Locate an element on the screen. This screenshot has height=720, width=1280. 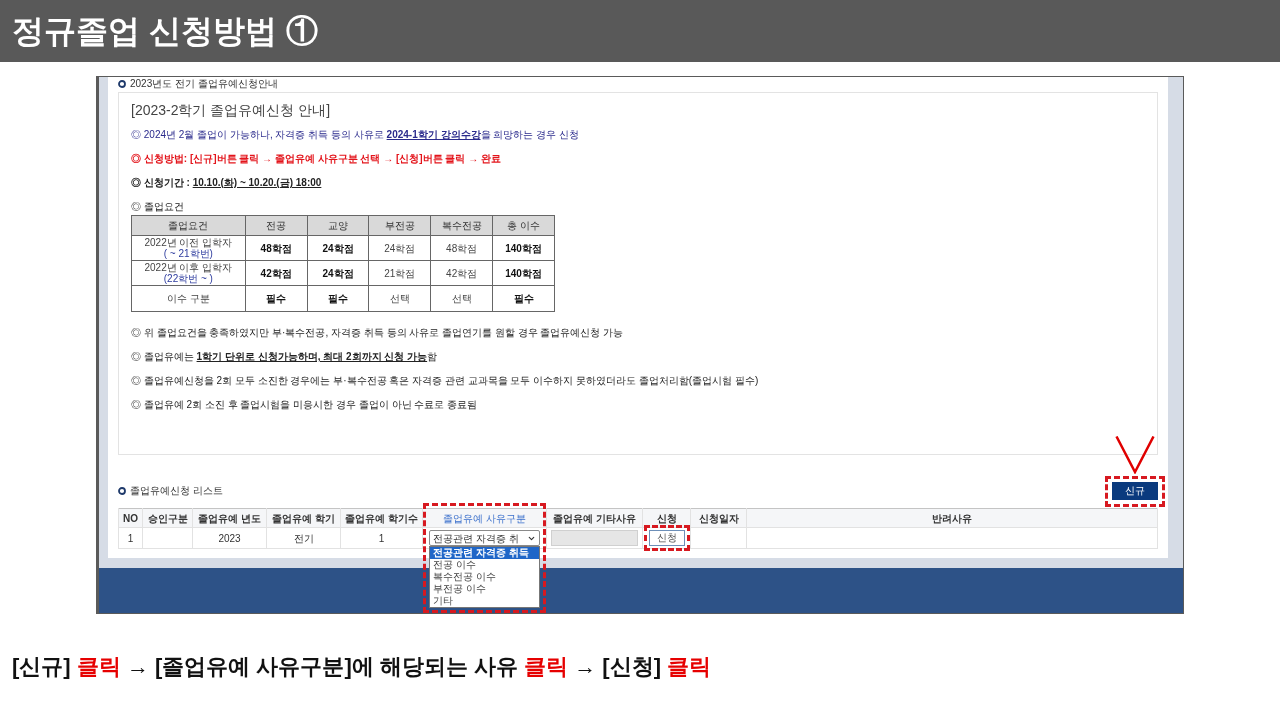
notice-text: ◎ 졸업유예 2회 소진 후 졸업시험을 미응시한 경우 졸업이 아닌 수료로 종료됨 is located at coordinates (304, 405).